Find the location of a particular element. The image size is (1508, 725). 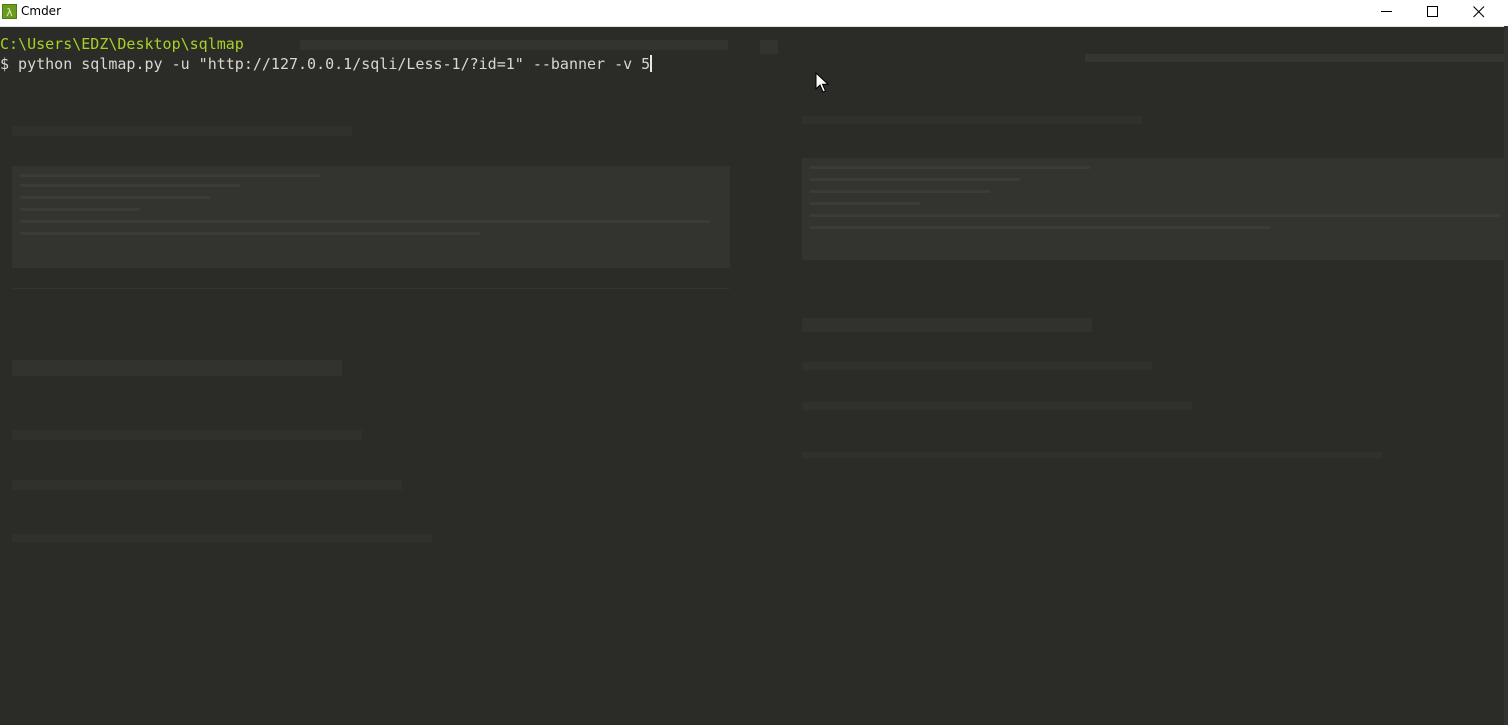

minimize-button is located at coordinates (1387, 13).